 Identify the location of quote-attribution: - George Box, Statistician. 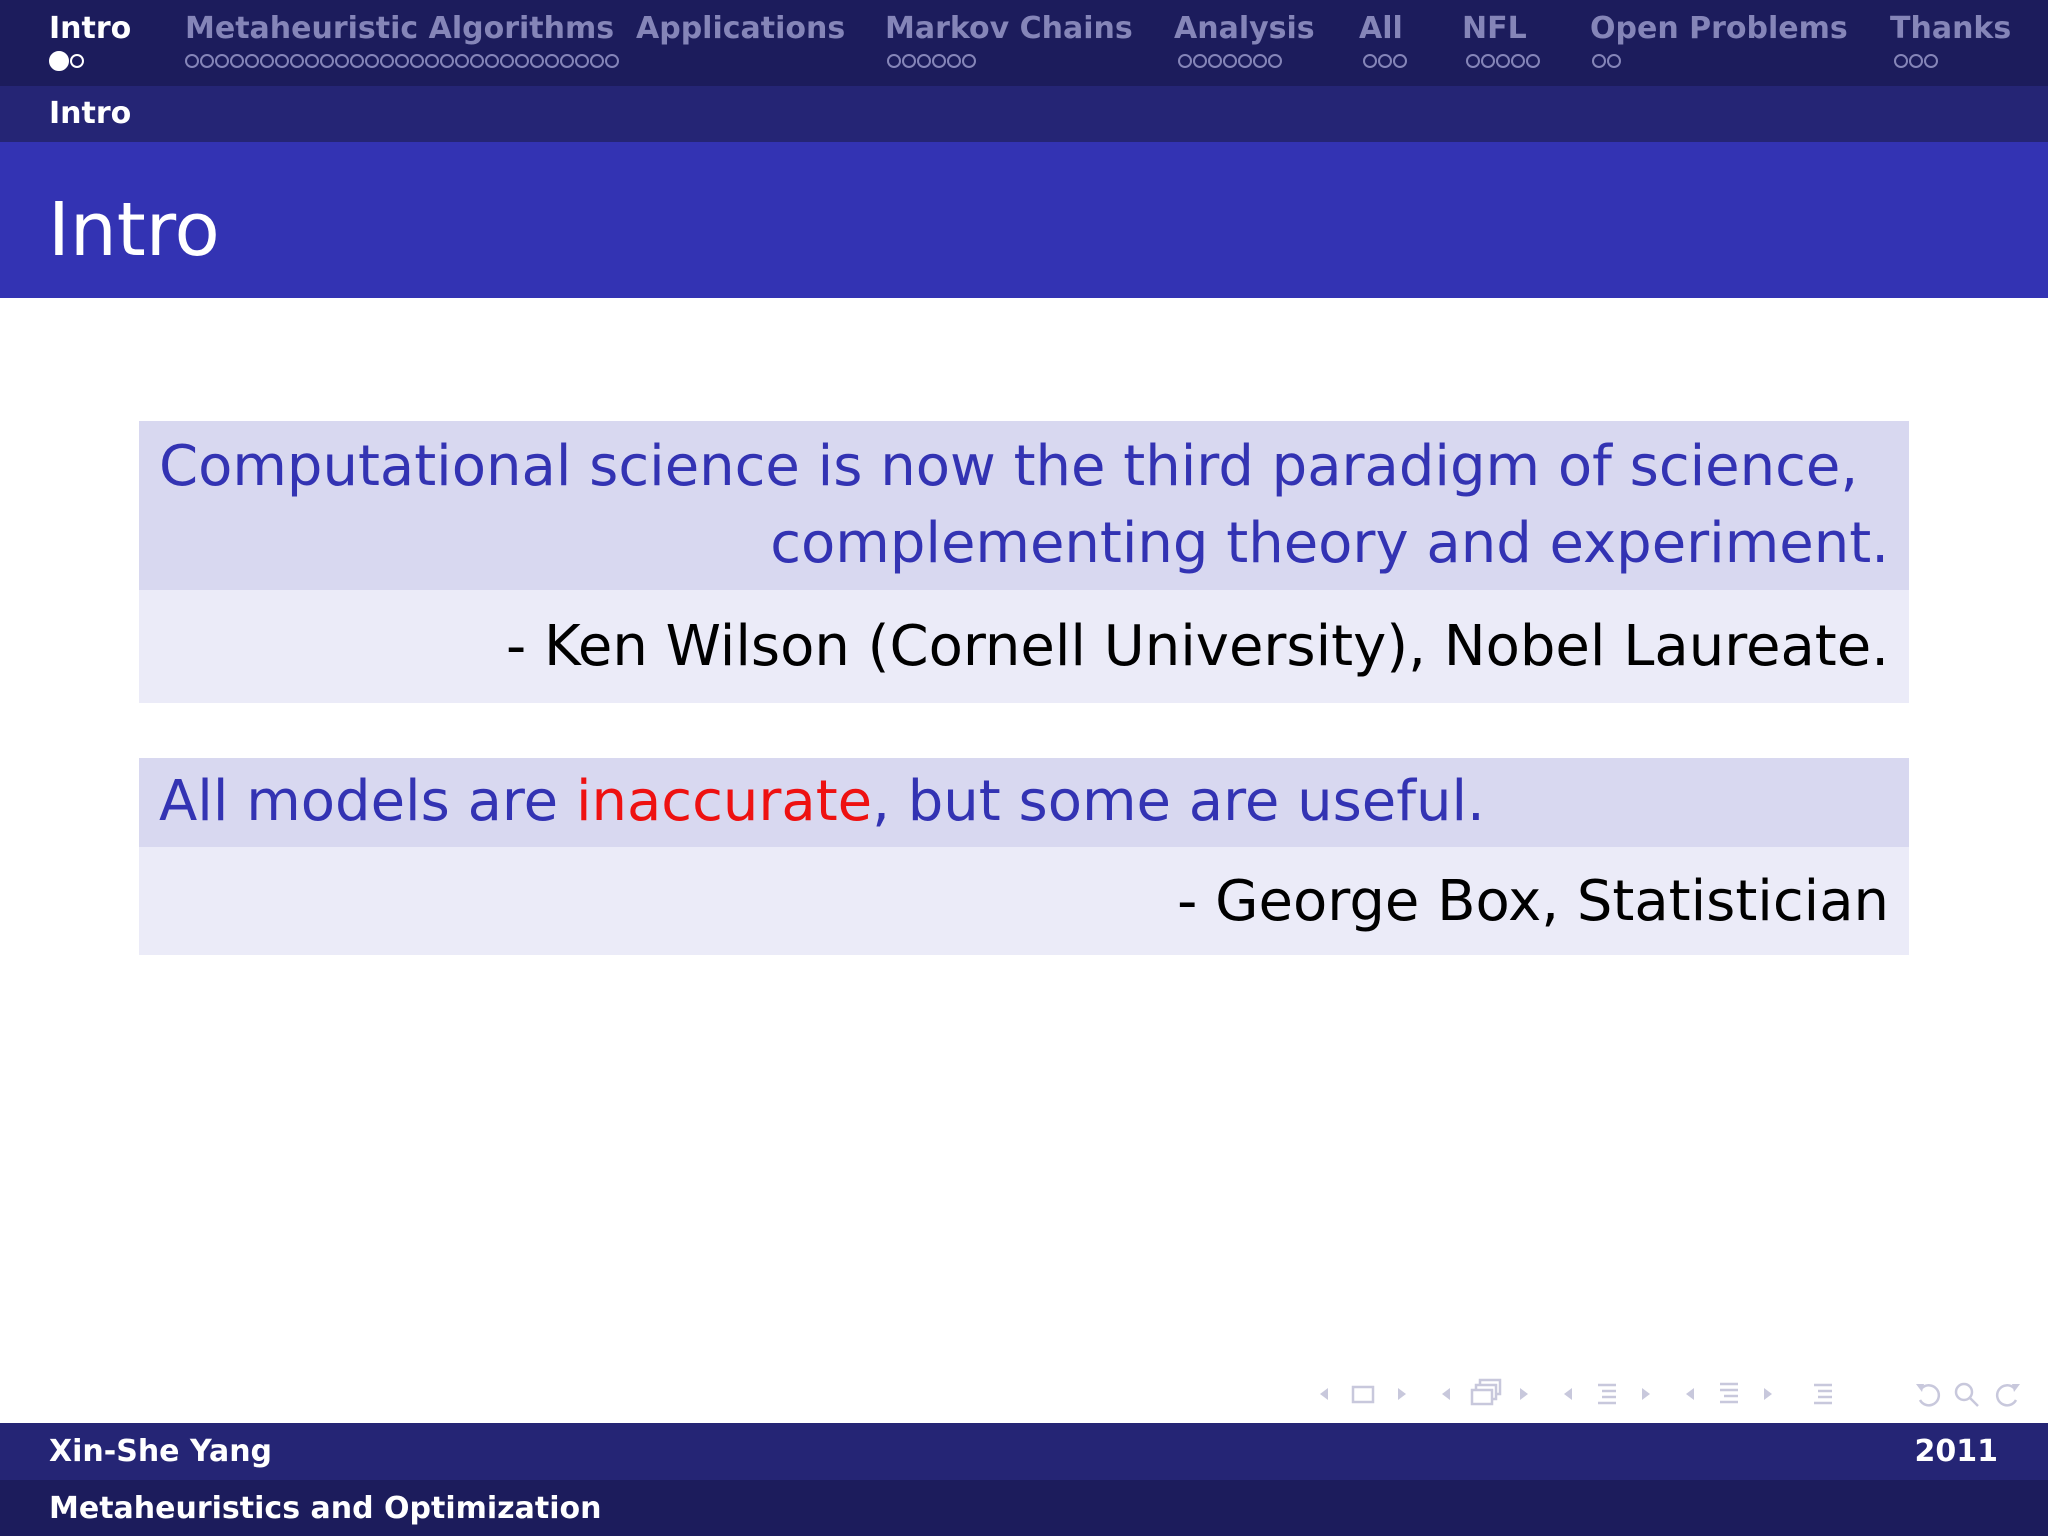
(1024, 901).